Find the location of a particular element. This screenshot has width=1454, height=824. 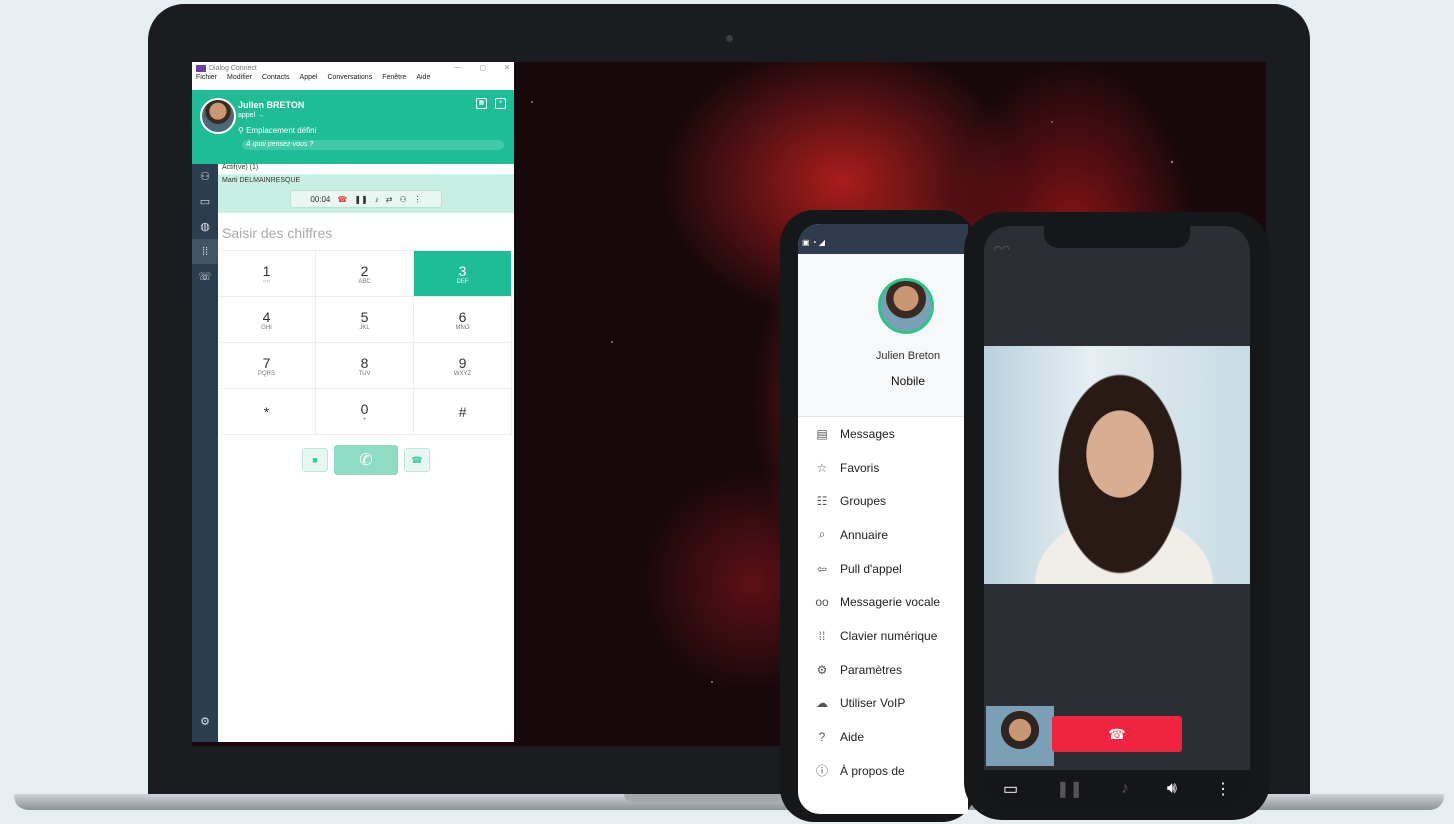

globe-icon: ◍ is located at coordinates (205, 226).